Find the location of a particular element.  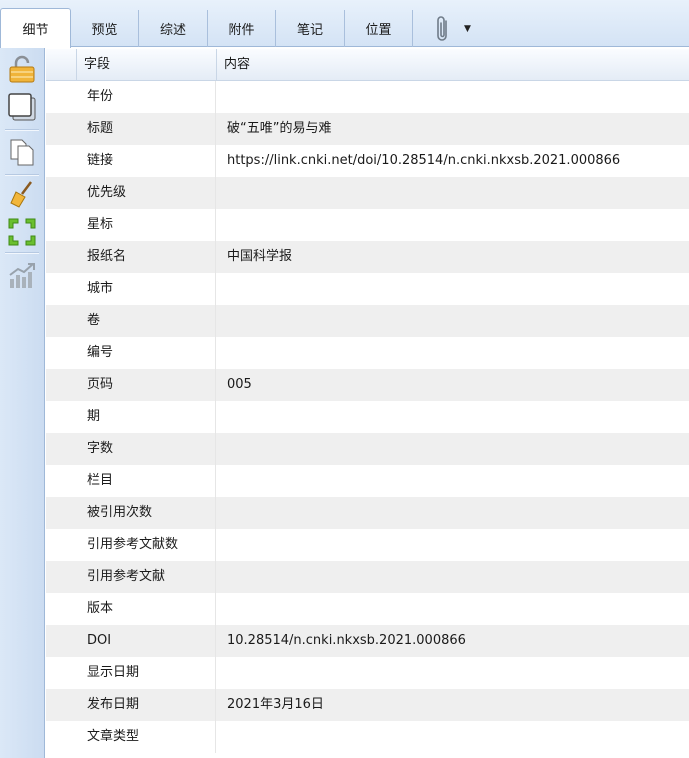

table-row: 编号 is located at coordinates (367, 353).